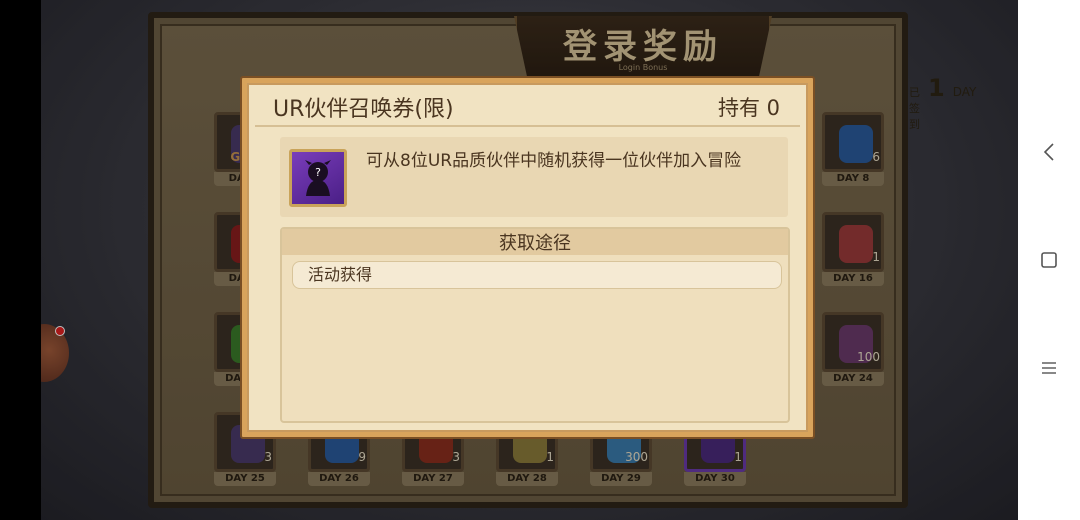 The height and width of the screenshot is (520, 1080). I want to click on acquire-source-header: 获取途径, so click(535, 242).